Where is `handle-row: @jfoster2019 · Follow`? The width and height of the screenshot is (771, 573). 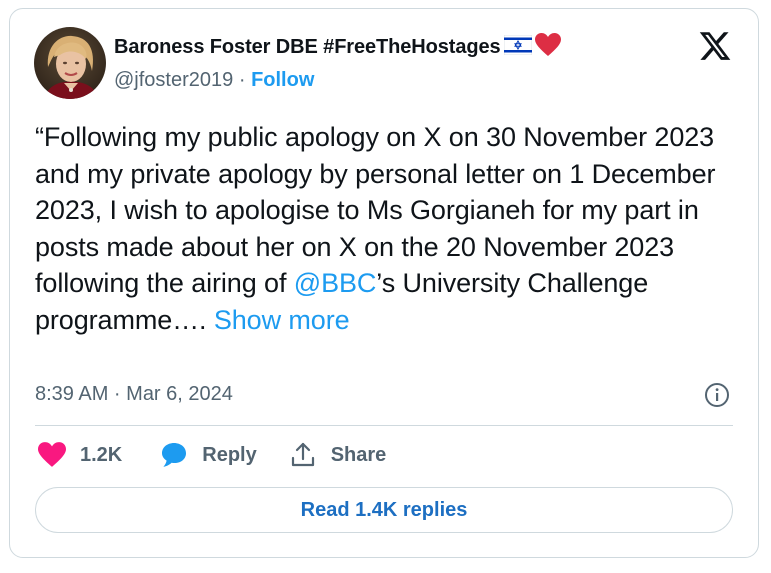 handle-row: @jfoster2019 · Follow is located at coordinates (214, 80).